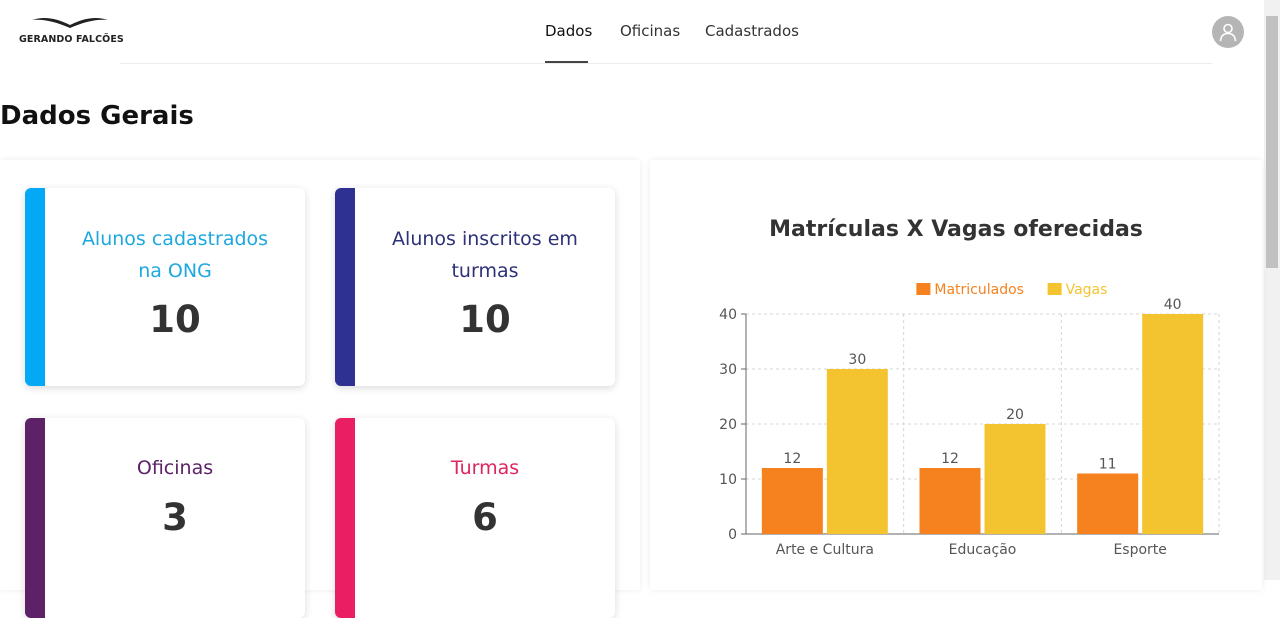 This screenshot has width=1280, height=618. I want to click on y-tick-label: 0, so click(732, 535).